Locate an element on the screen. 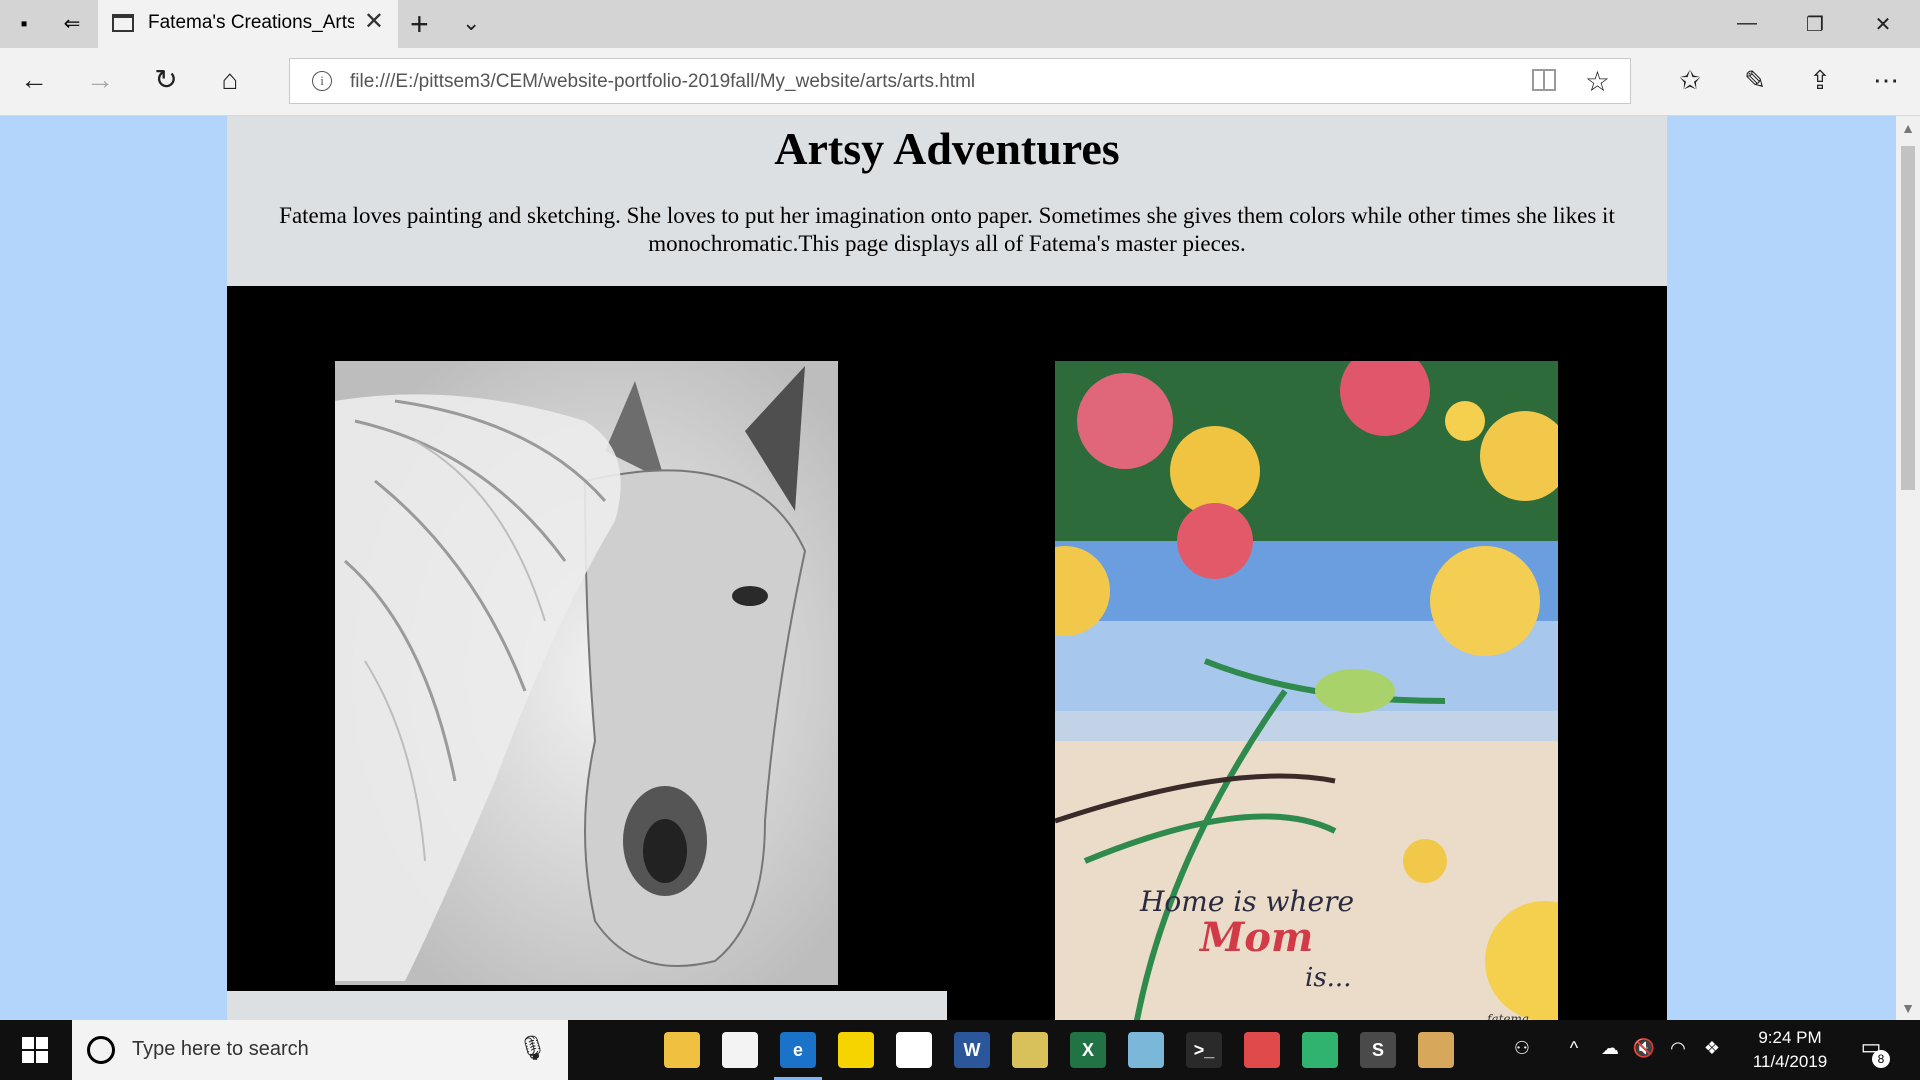 This screenshot has height=1080, width=1920. vertical-scrollbar: ▲ ▼ is located at coordinates (1908, 568).